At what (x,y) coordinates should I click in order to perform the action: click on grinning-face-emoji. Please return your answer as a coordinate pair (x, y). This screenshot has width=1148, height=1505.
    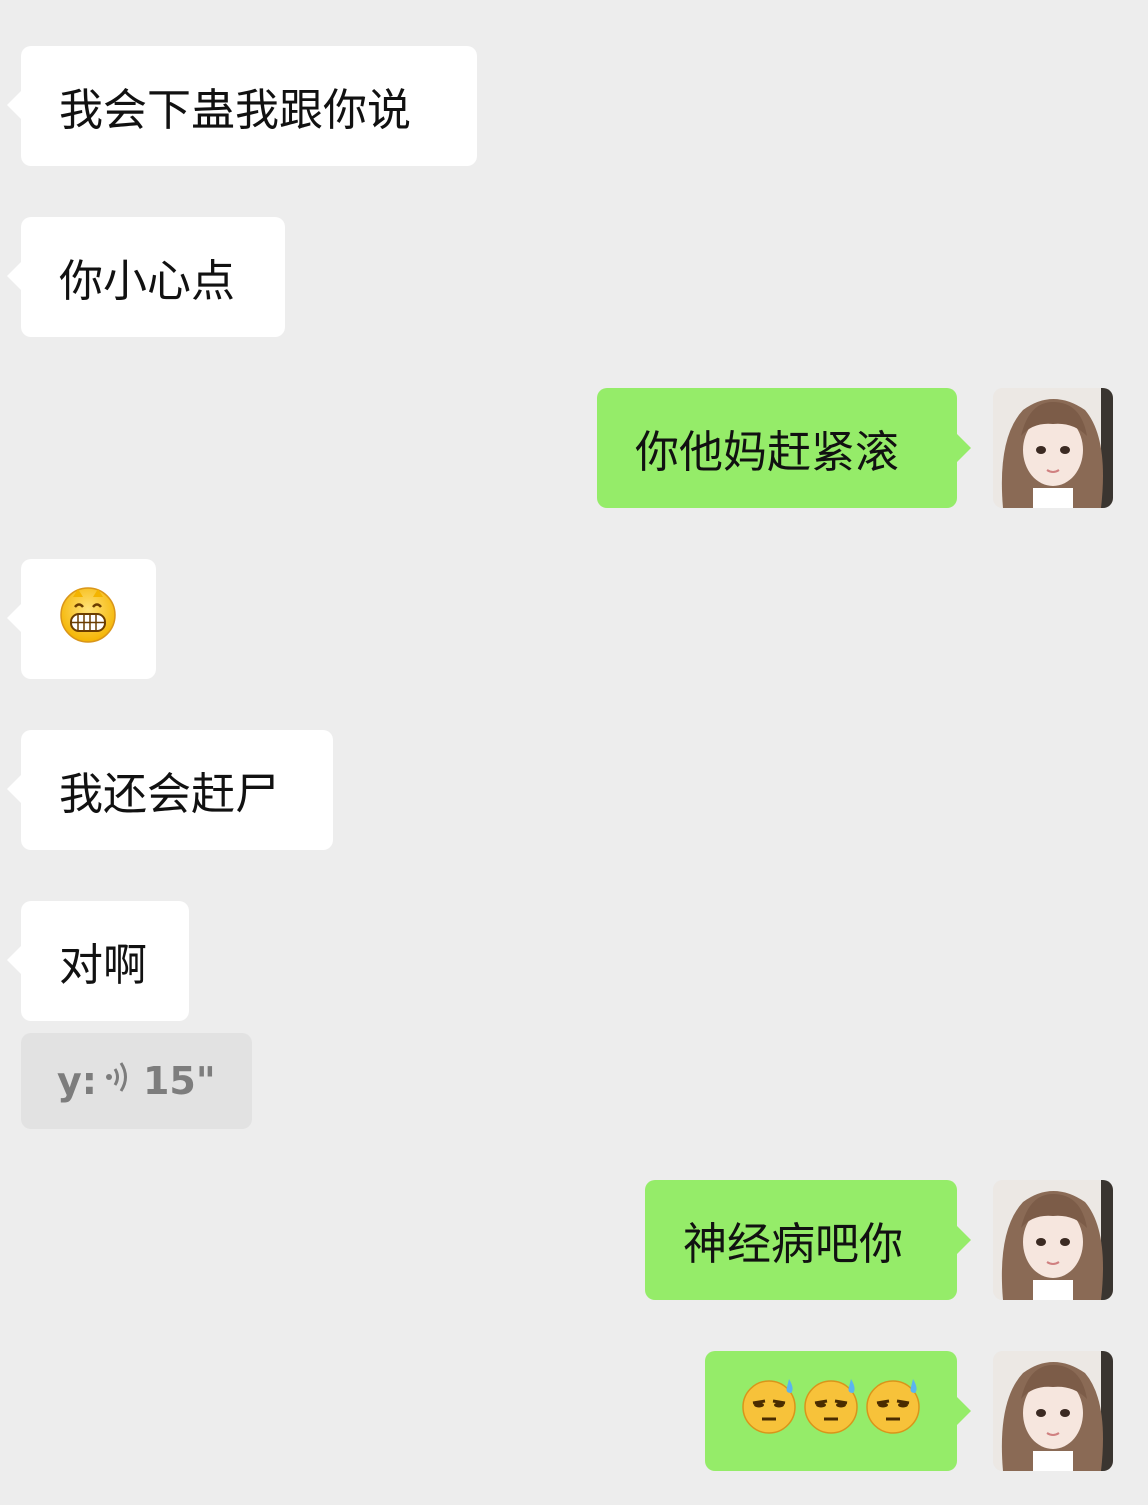
    Looking at the image, I should click on (88, 619).